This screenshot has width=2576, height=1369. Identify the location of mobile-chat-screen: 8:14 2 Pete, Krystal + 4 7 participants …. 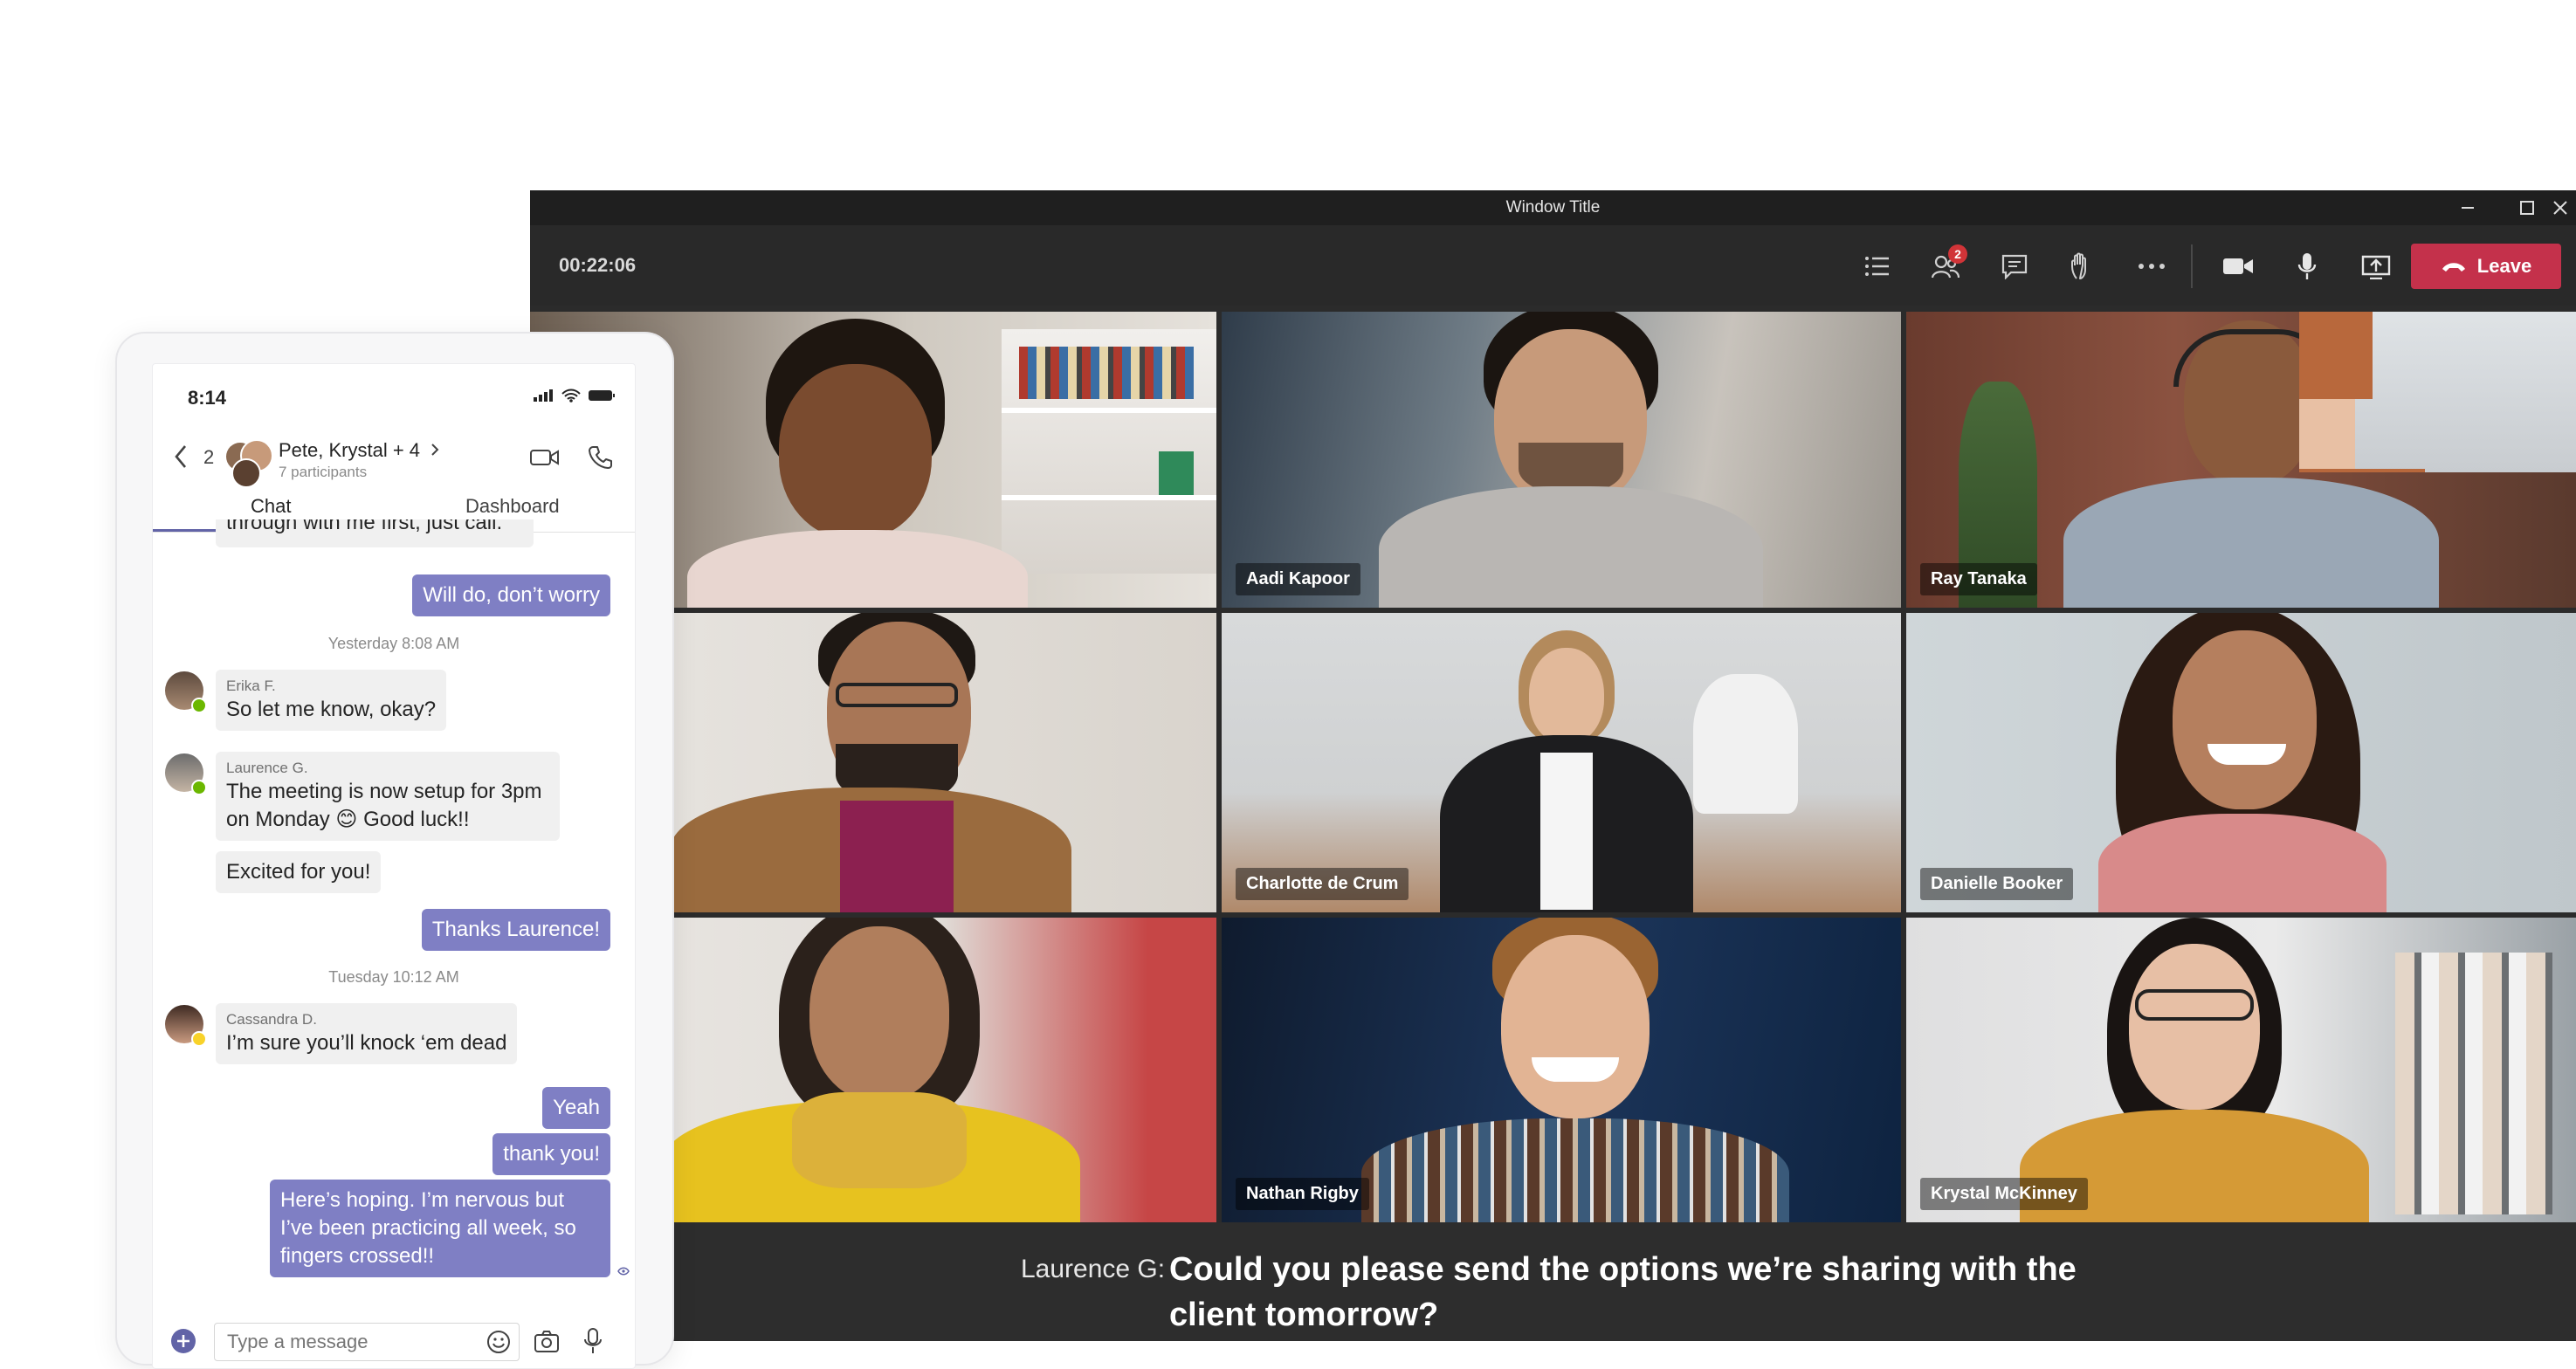
(394, 866).